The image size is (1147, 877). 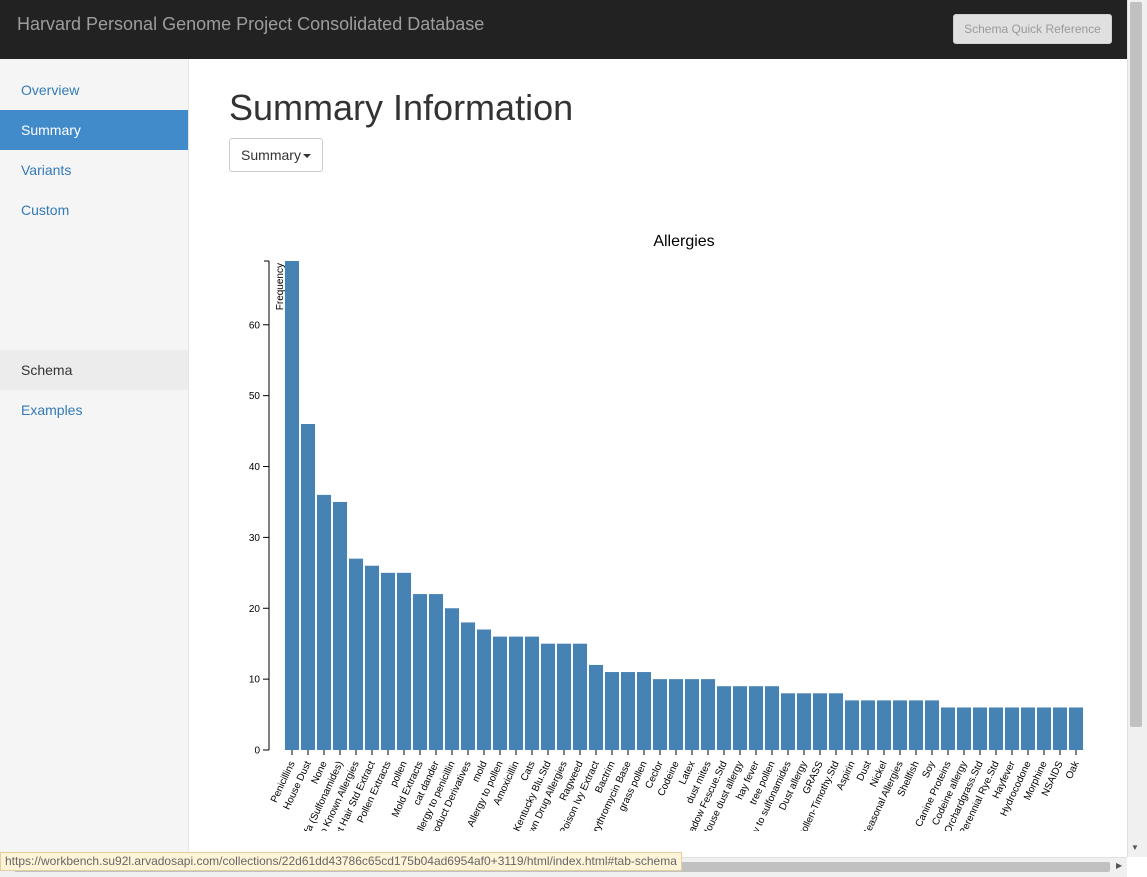 What do you see at coordinates (255, 538) in the screenshot?
I see `y-tick-label-30: 30` at bounding box center [255, 538].